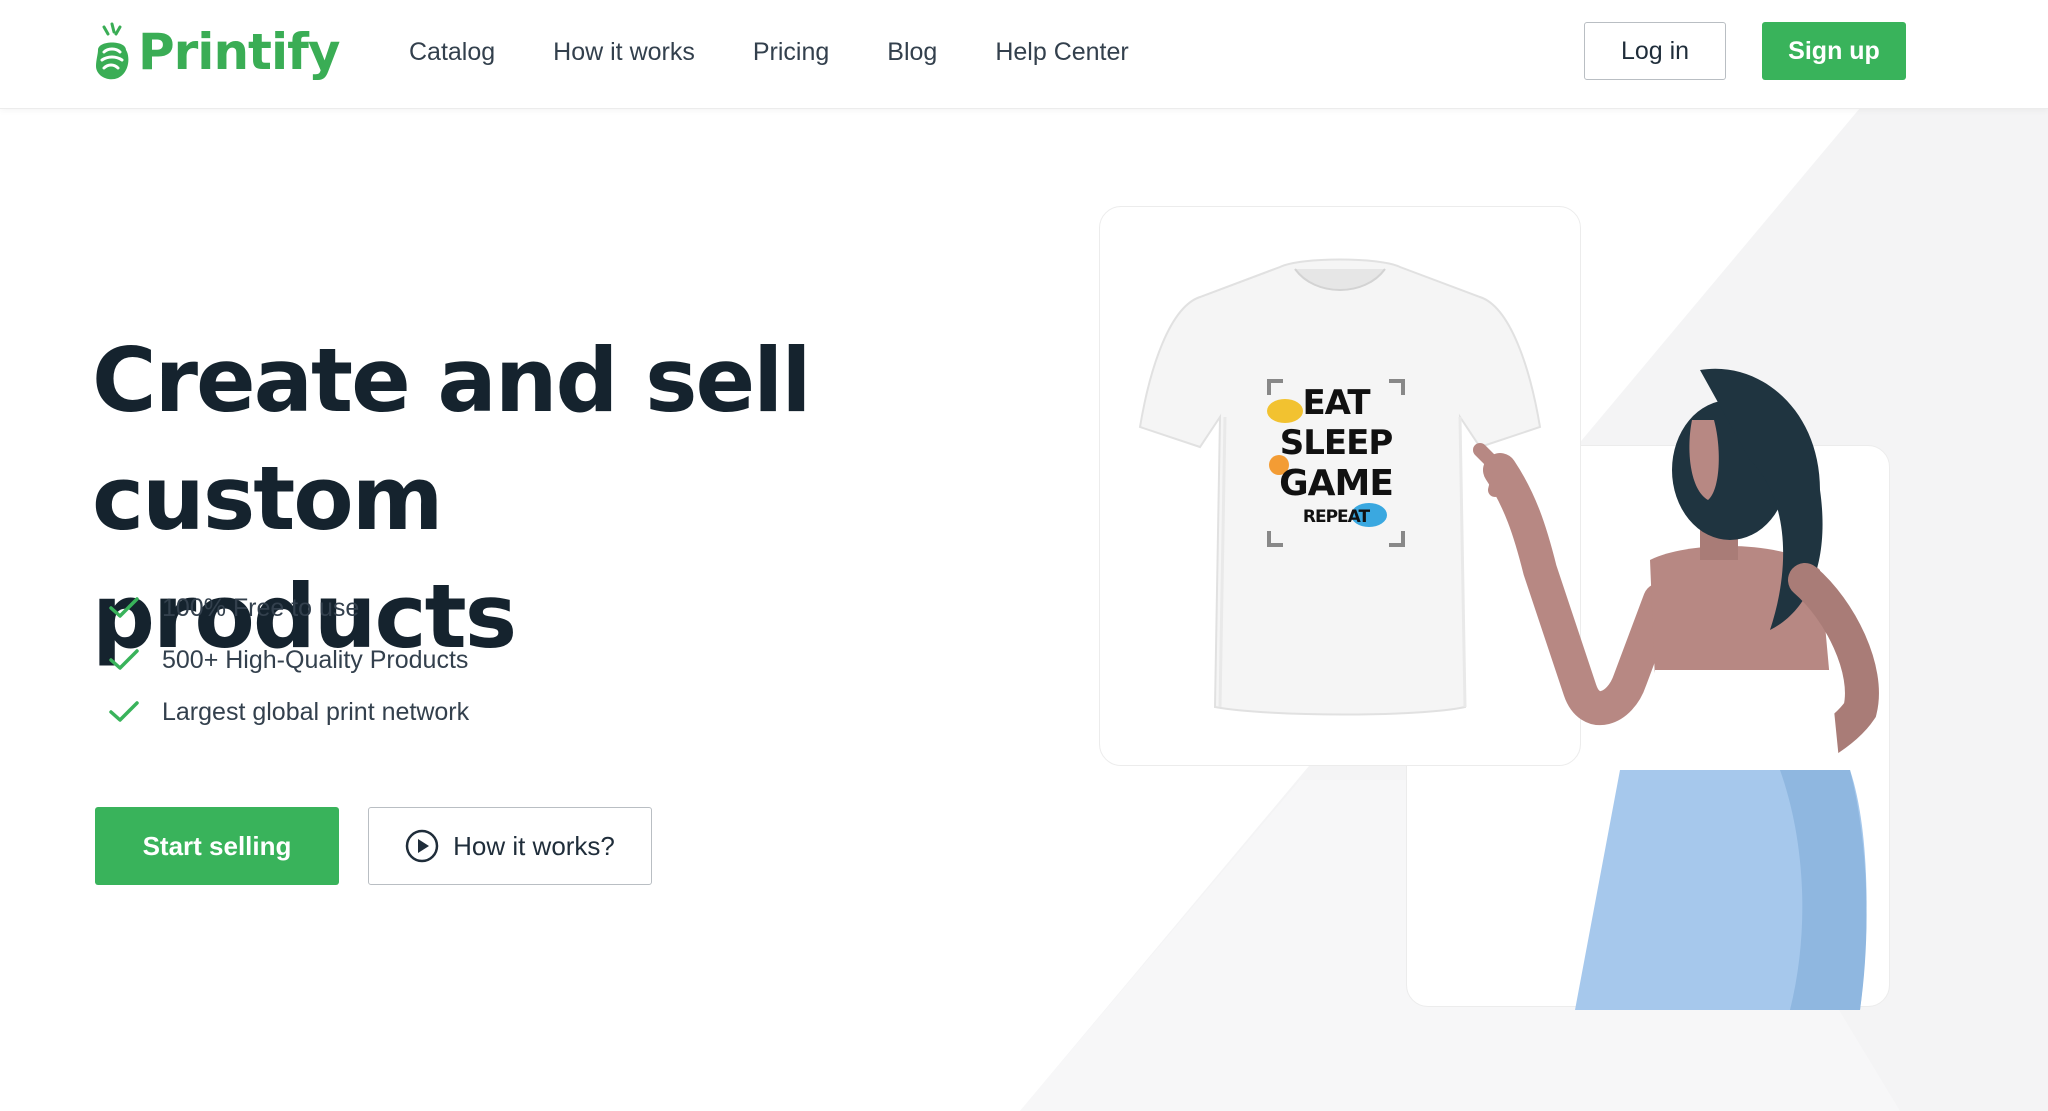  What do you see at coordinates (316, 711) in the screenshot?
I see `feature-text: Largest global print network` at bounding box center [316, 711].